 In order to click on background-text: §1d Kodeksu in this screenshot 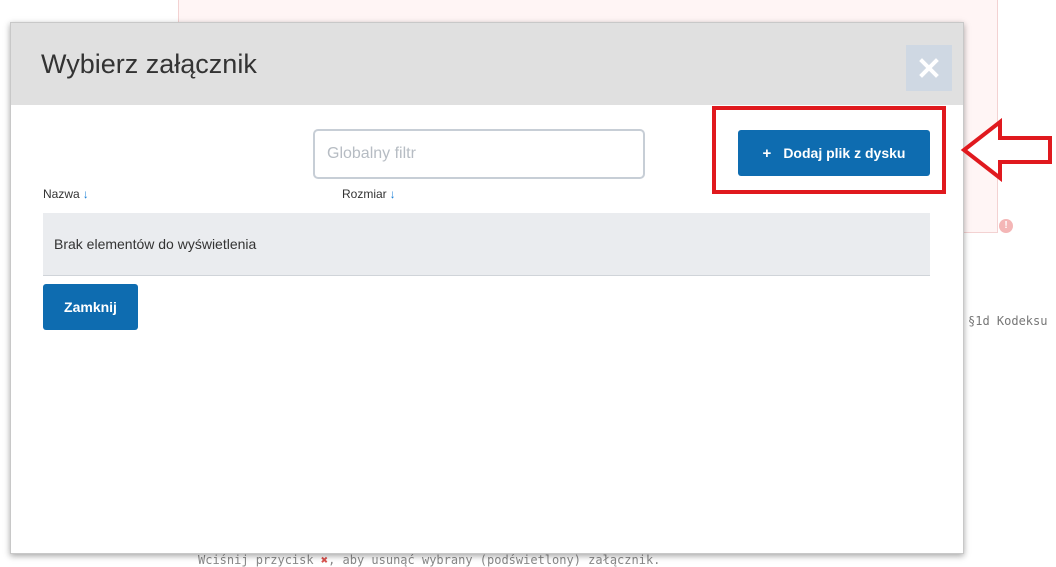, I will do `click(1008, 321)`.